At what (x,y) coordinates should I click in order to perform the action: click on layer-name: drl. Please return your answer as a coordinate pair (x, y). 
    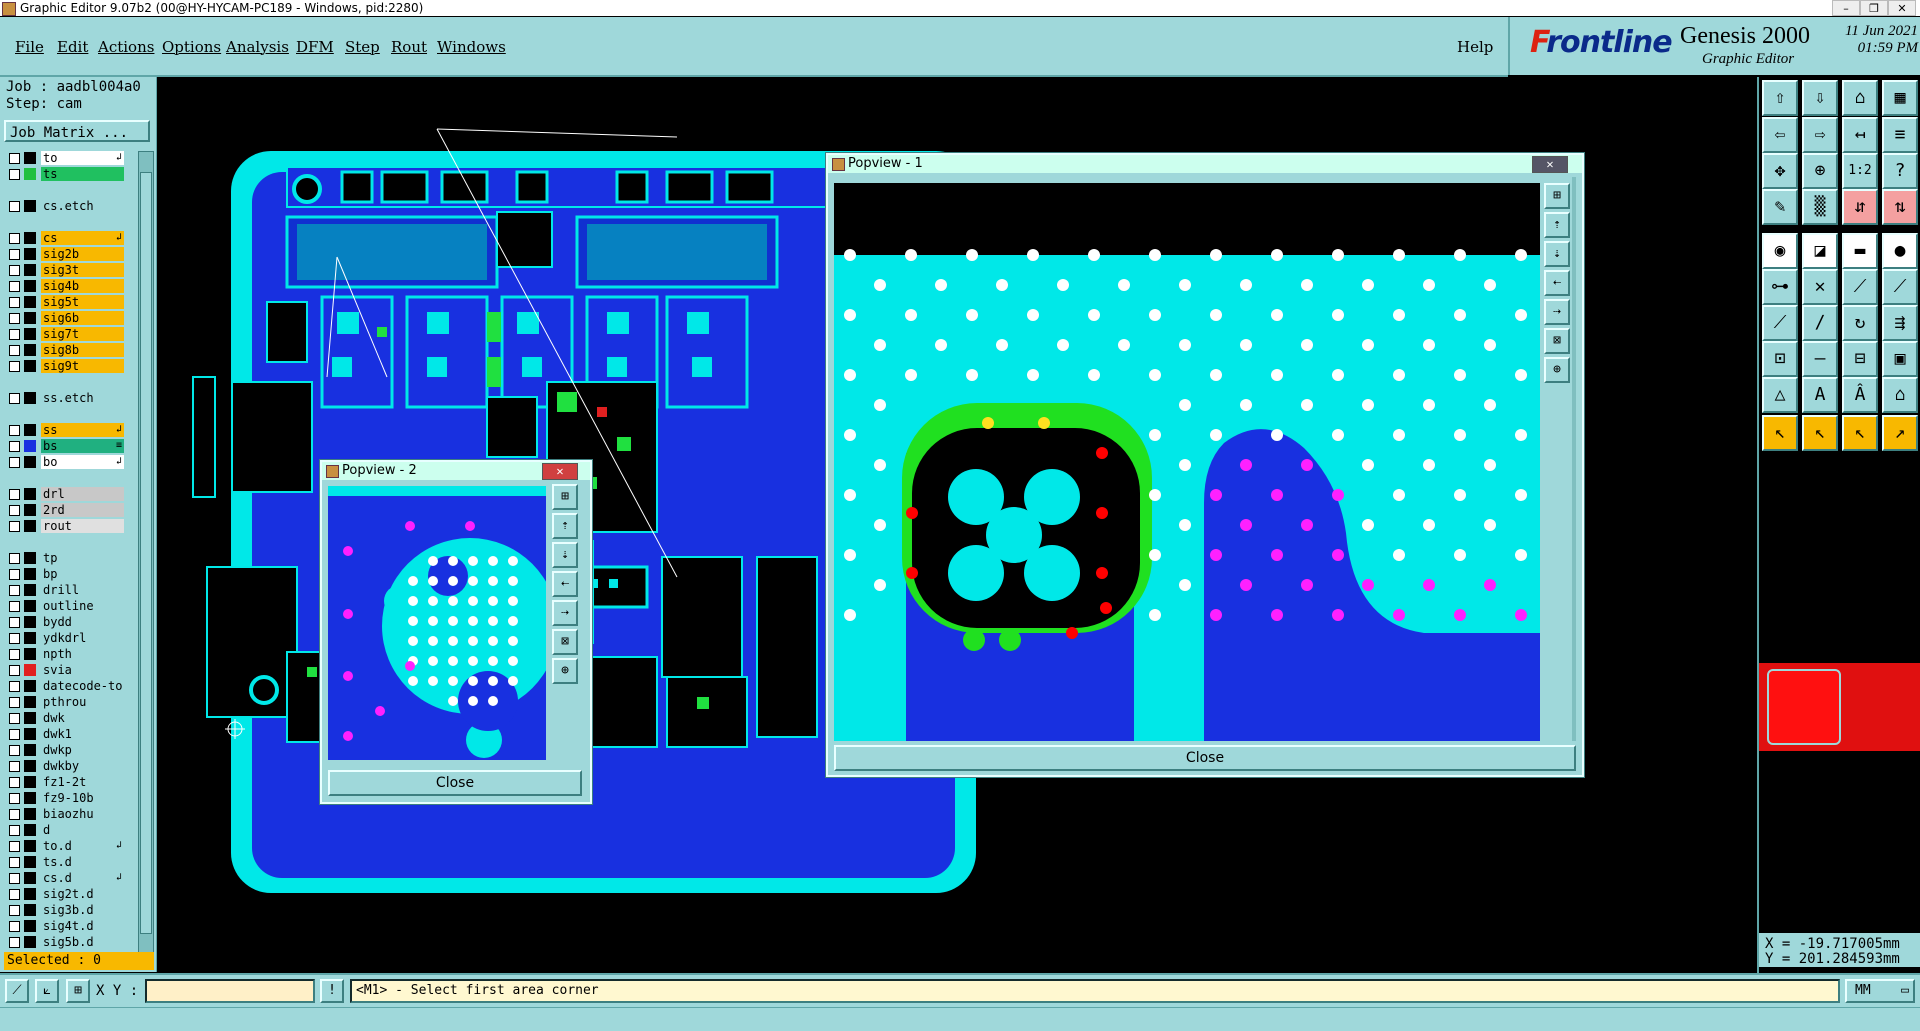
    Looking at the image, I should click on (82, 494).